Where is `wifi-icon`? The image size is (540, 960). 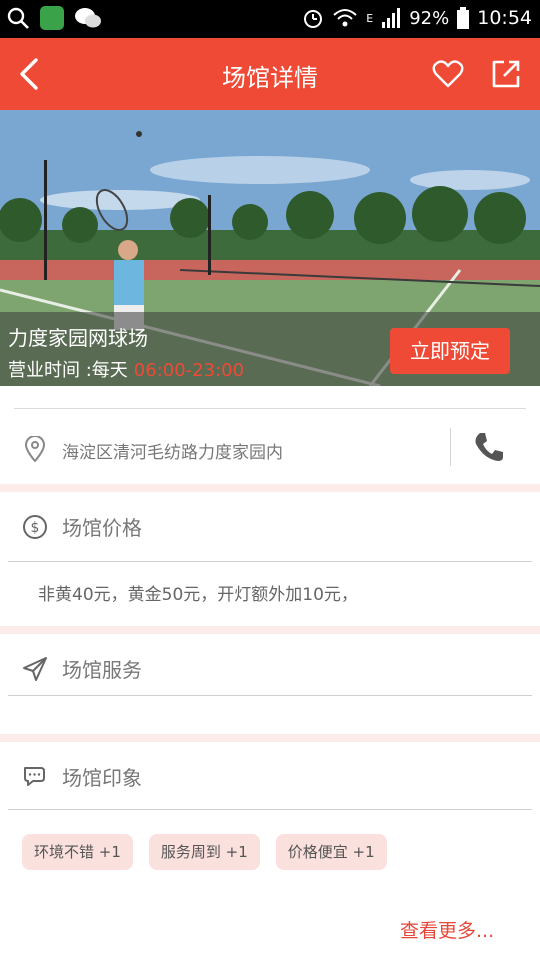 wifi-icon is located at coordinates (345, 18).